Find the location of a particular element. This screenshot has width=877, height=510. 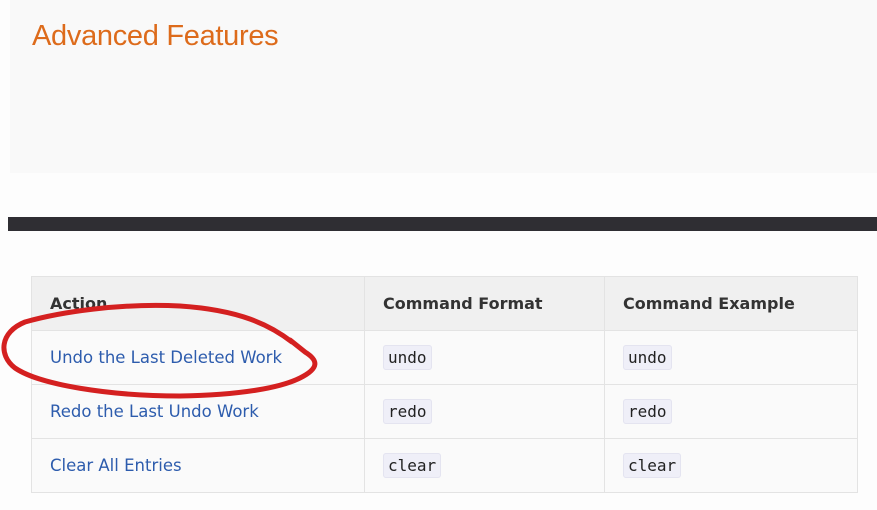

table-header-row: Action Command Format Command Example is located at coordinates (444, 303).